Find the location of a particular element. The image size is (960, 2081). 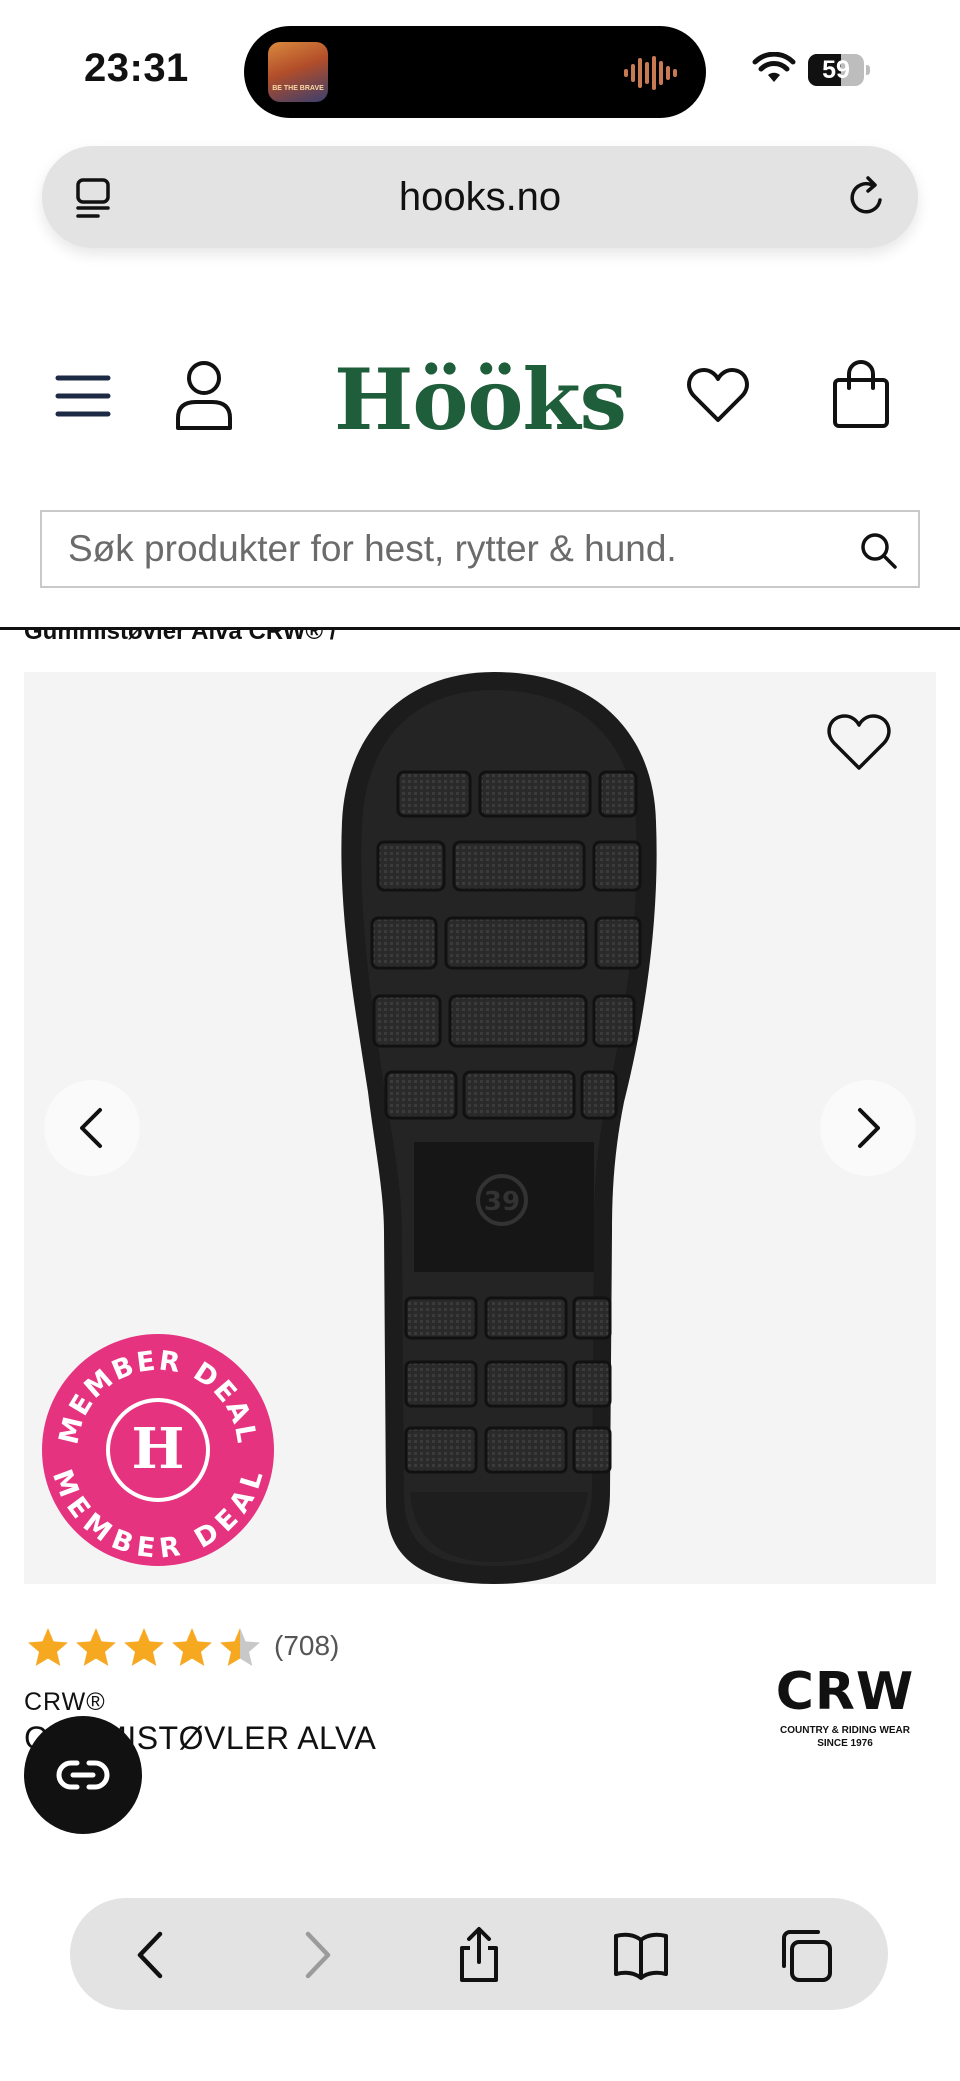

wifi-icon is located at coordinates (774, 67).